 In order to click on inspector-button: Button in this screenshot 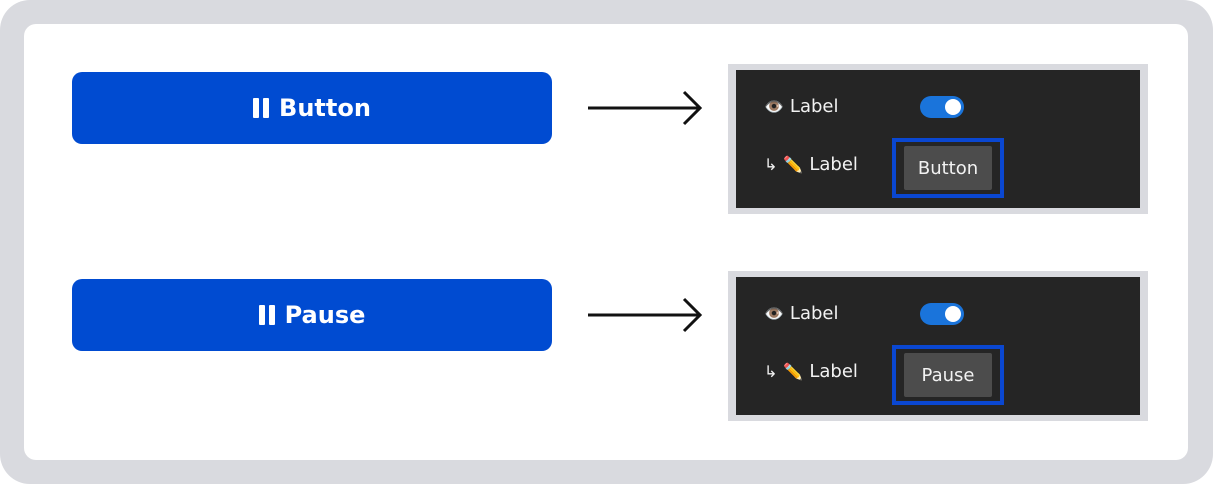, I will do `click(948, 168)`.